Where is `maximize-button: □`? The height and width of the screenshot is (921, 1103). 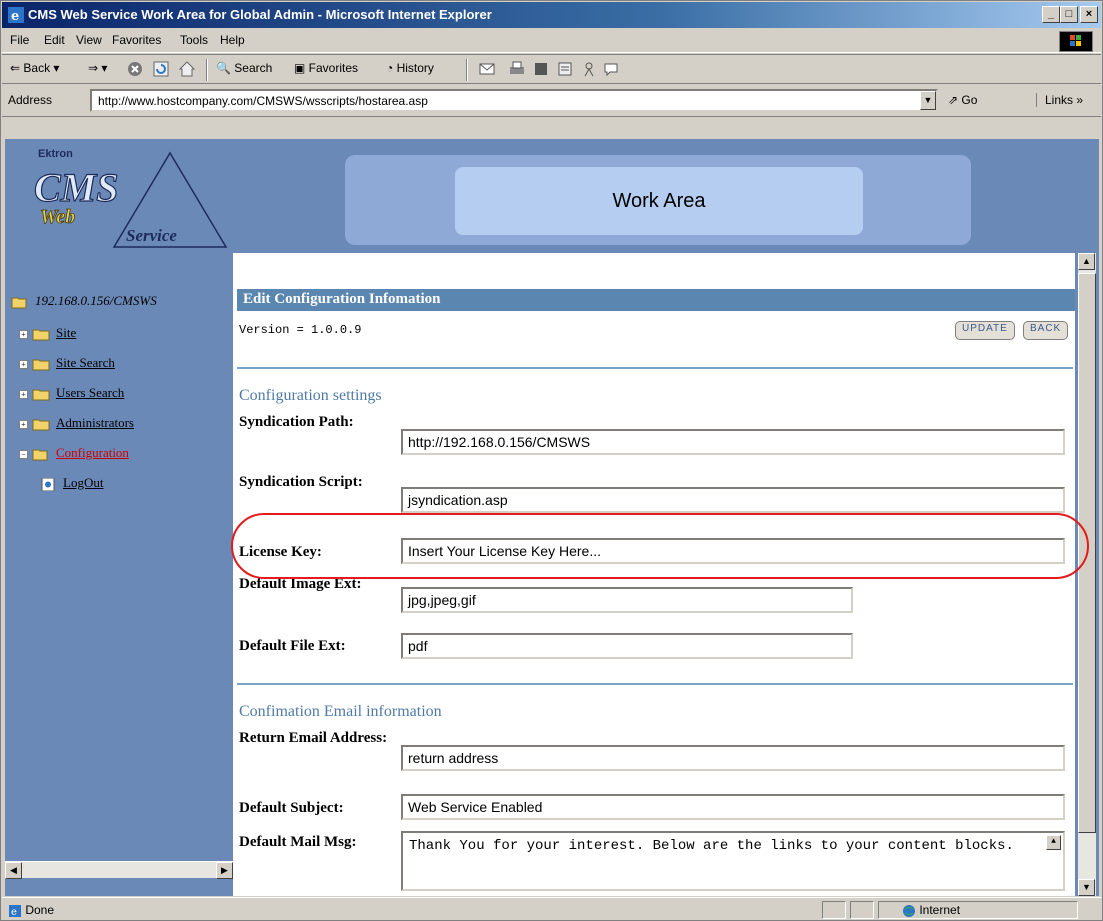 maximize-button: □ is located at coordinates (1069, 14).